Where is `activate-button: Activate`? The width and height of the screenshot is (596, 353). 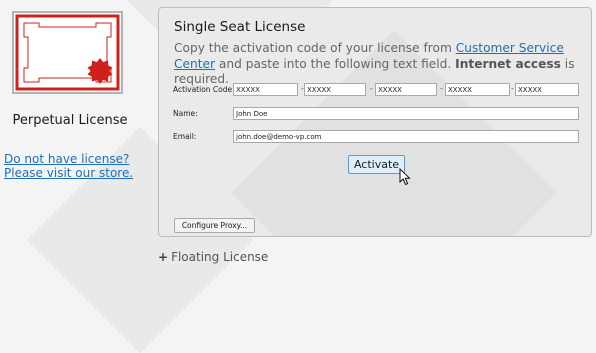 activate-button: Activate is located at coordinates (376, 164).